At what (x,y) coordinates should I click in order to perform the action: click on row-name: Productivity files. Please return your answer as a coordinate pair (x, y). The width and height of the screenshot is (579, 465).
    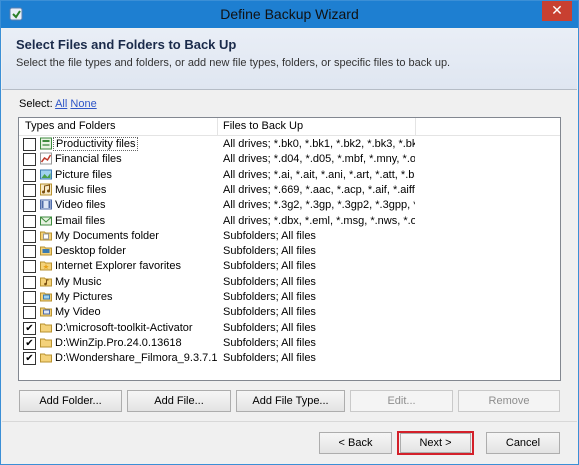
    Looking at the image, I should click on (96, 144).